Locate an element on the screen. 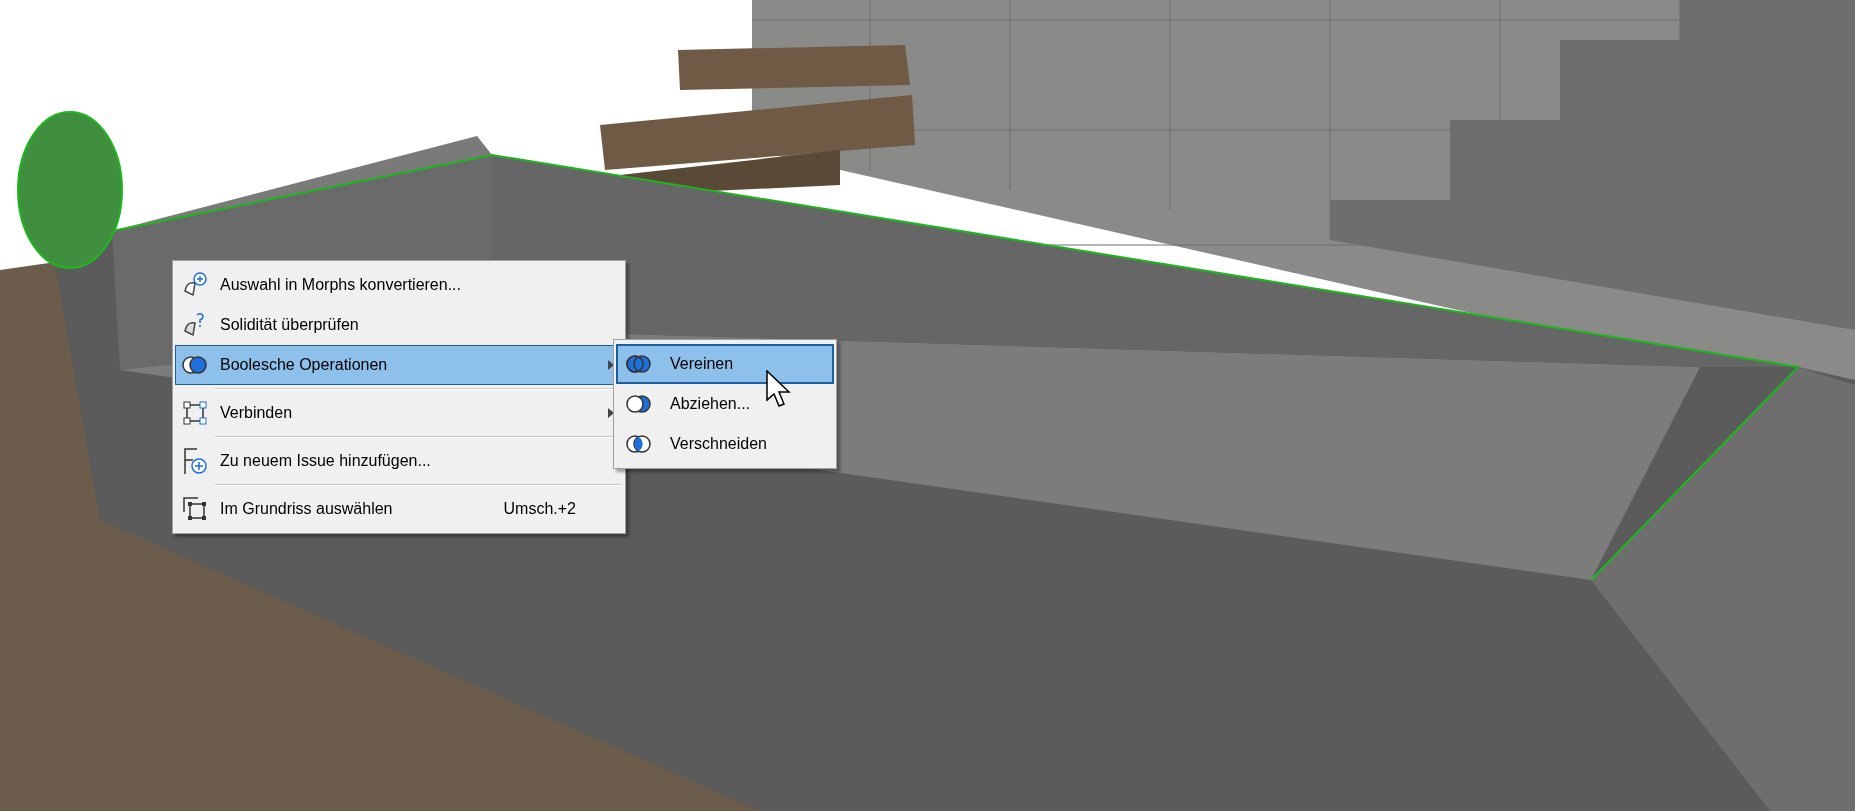  overlapping-circles-icon is located at coordinates (195, 365).